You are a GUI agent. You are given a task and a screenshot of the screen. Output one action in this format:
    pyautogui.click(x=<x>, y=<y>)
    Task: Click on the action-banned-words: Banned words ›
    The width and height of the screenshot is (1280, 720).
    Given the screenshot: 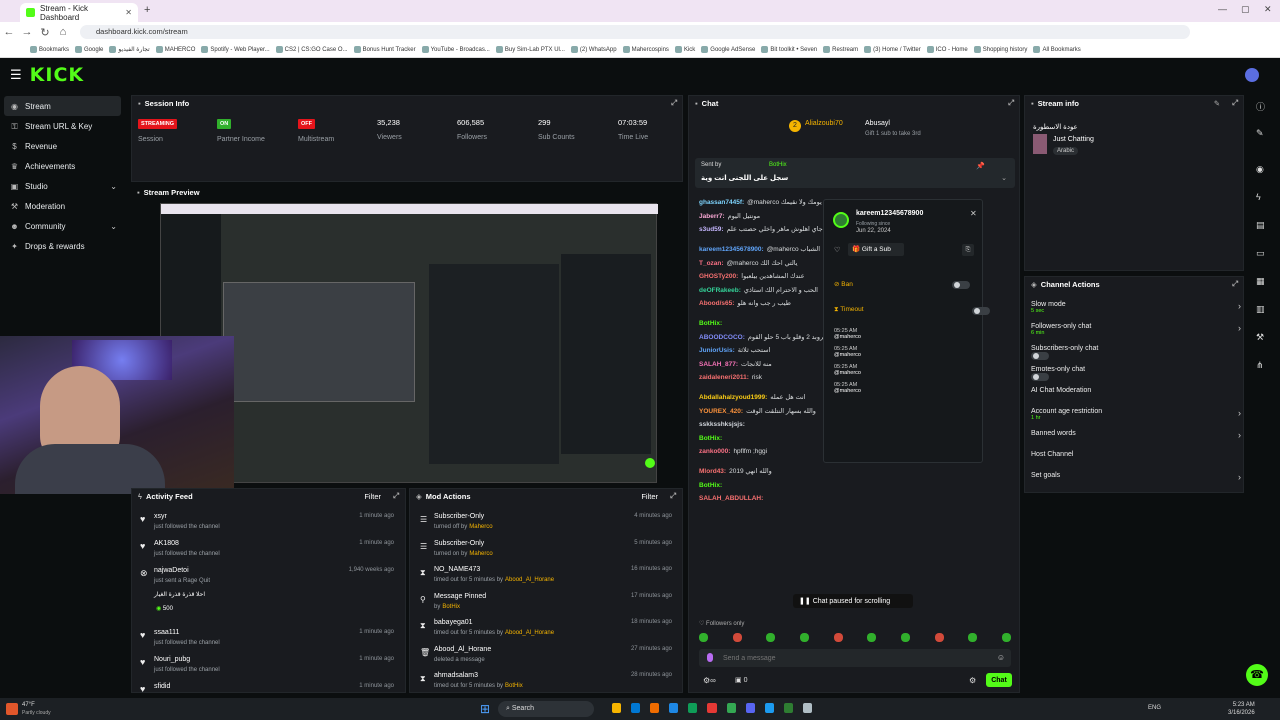 What is the action you would take?
    pyautogui.click(x=1136, y=440)
    